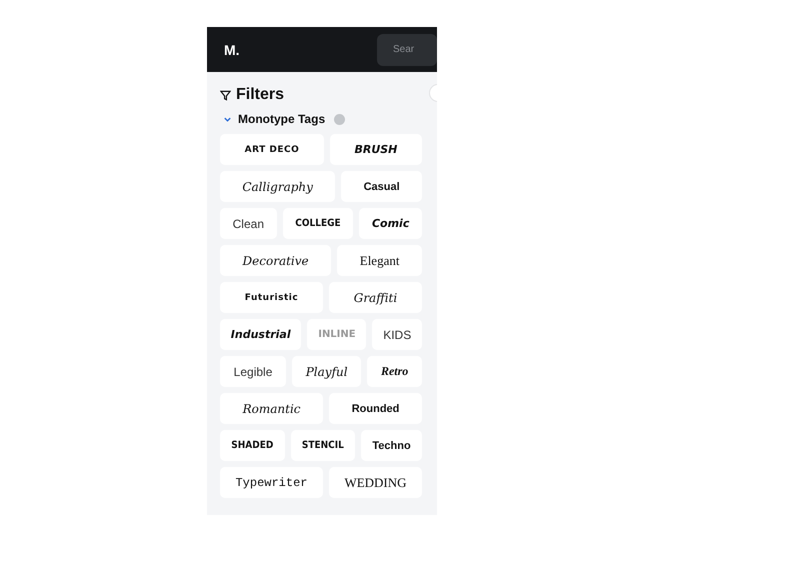 The width and height of the screenshot is (810, 564). Describe the element at coordinates (391, 445) in the screenshot. I see `tag-button: Techno` at that location.